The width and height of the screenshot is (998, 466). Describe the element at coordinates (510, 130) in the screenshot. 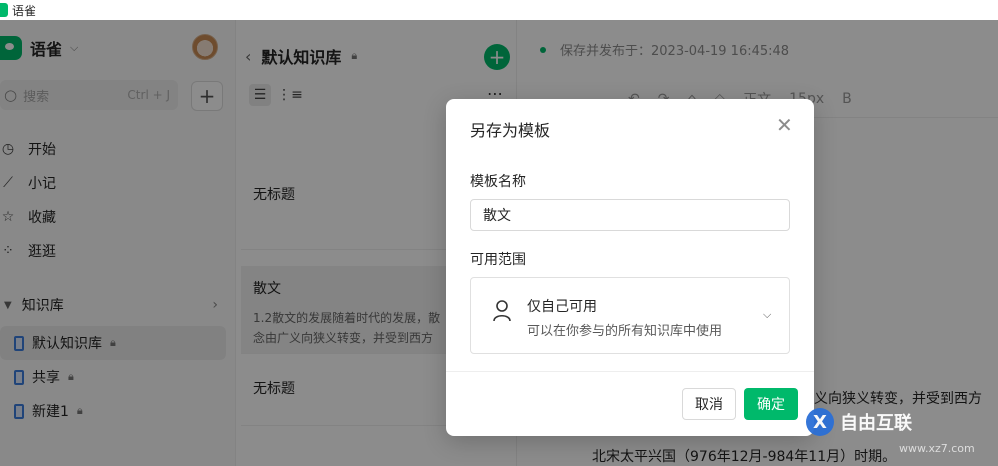

I see `dialog-title: 另存为模板` at that location.